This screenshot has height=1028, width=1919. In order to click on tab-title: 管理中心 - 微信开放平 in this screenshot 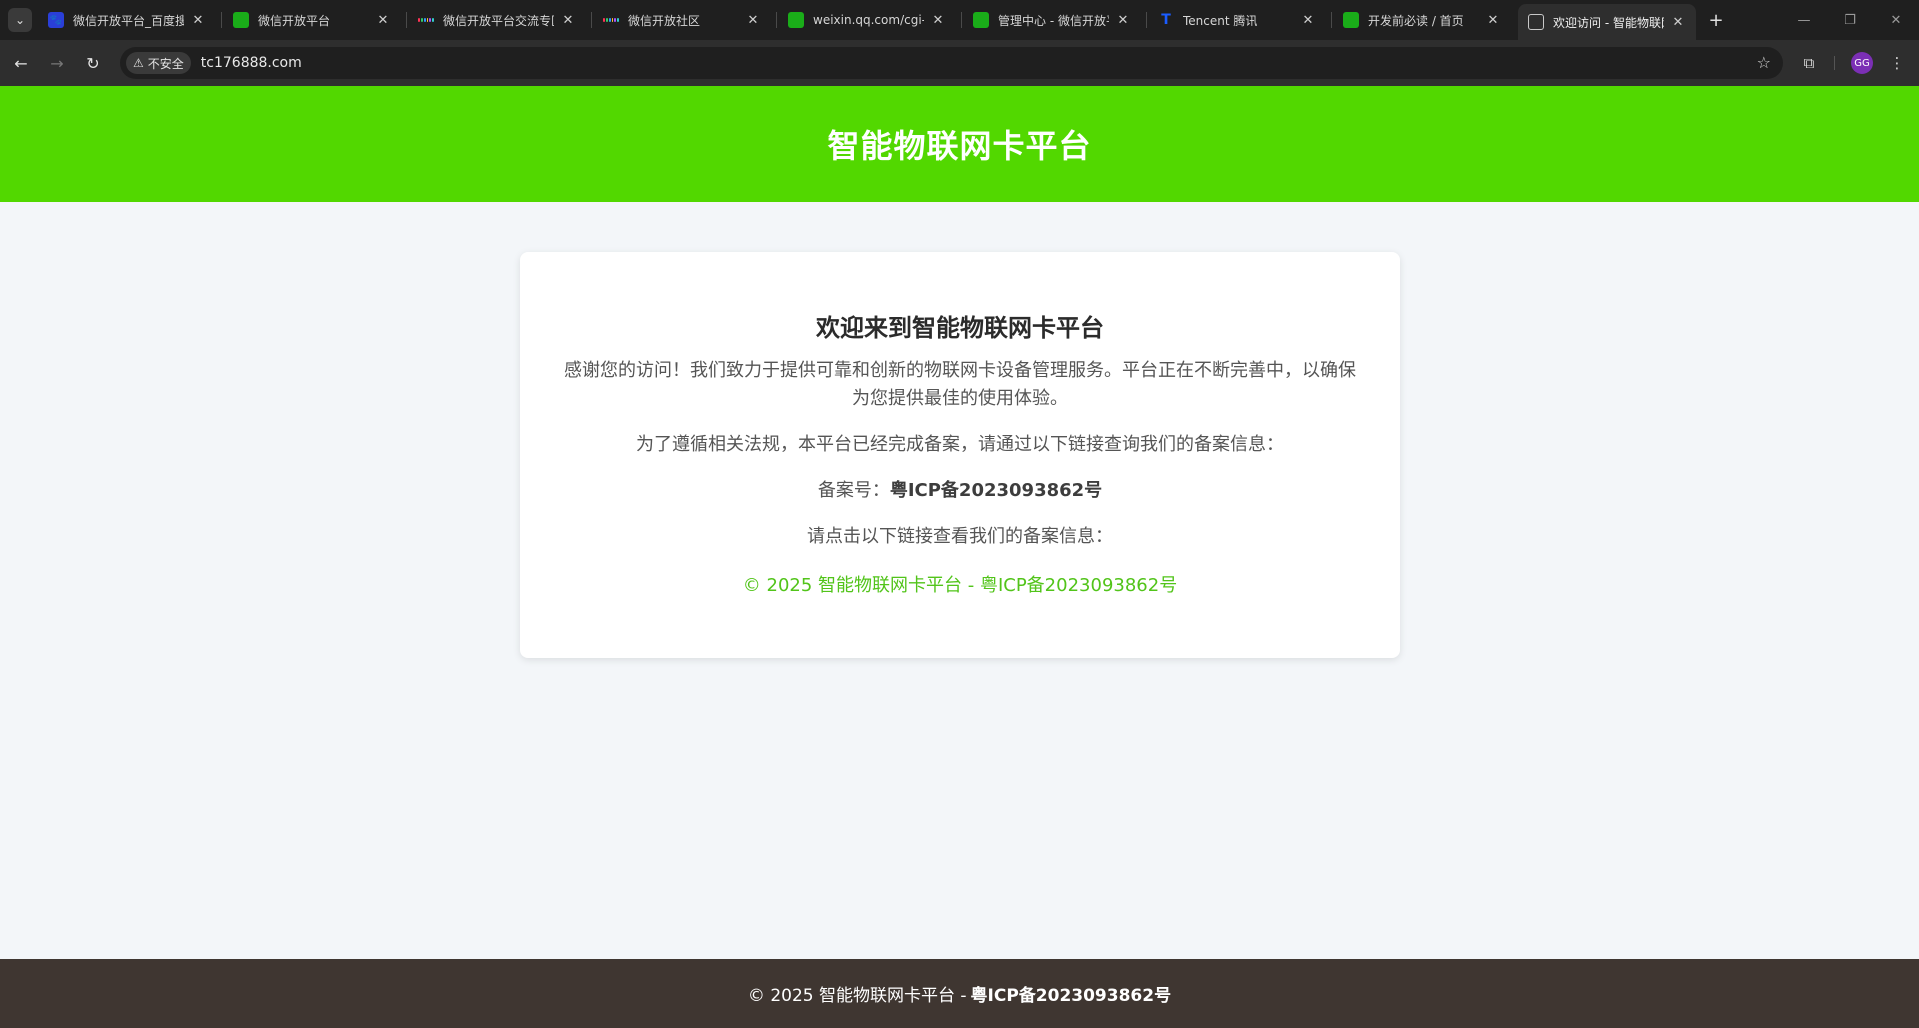, I will do `click(1053, 20)`.